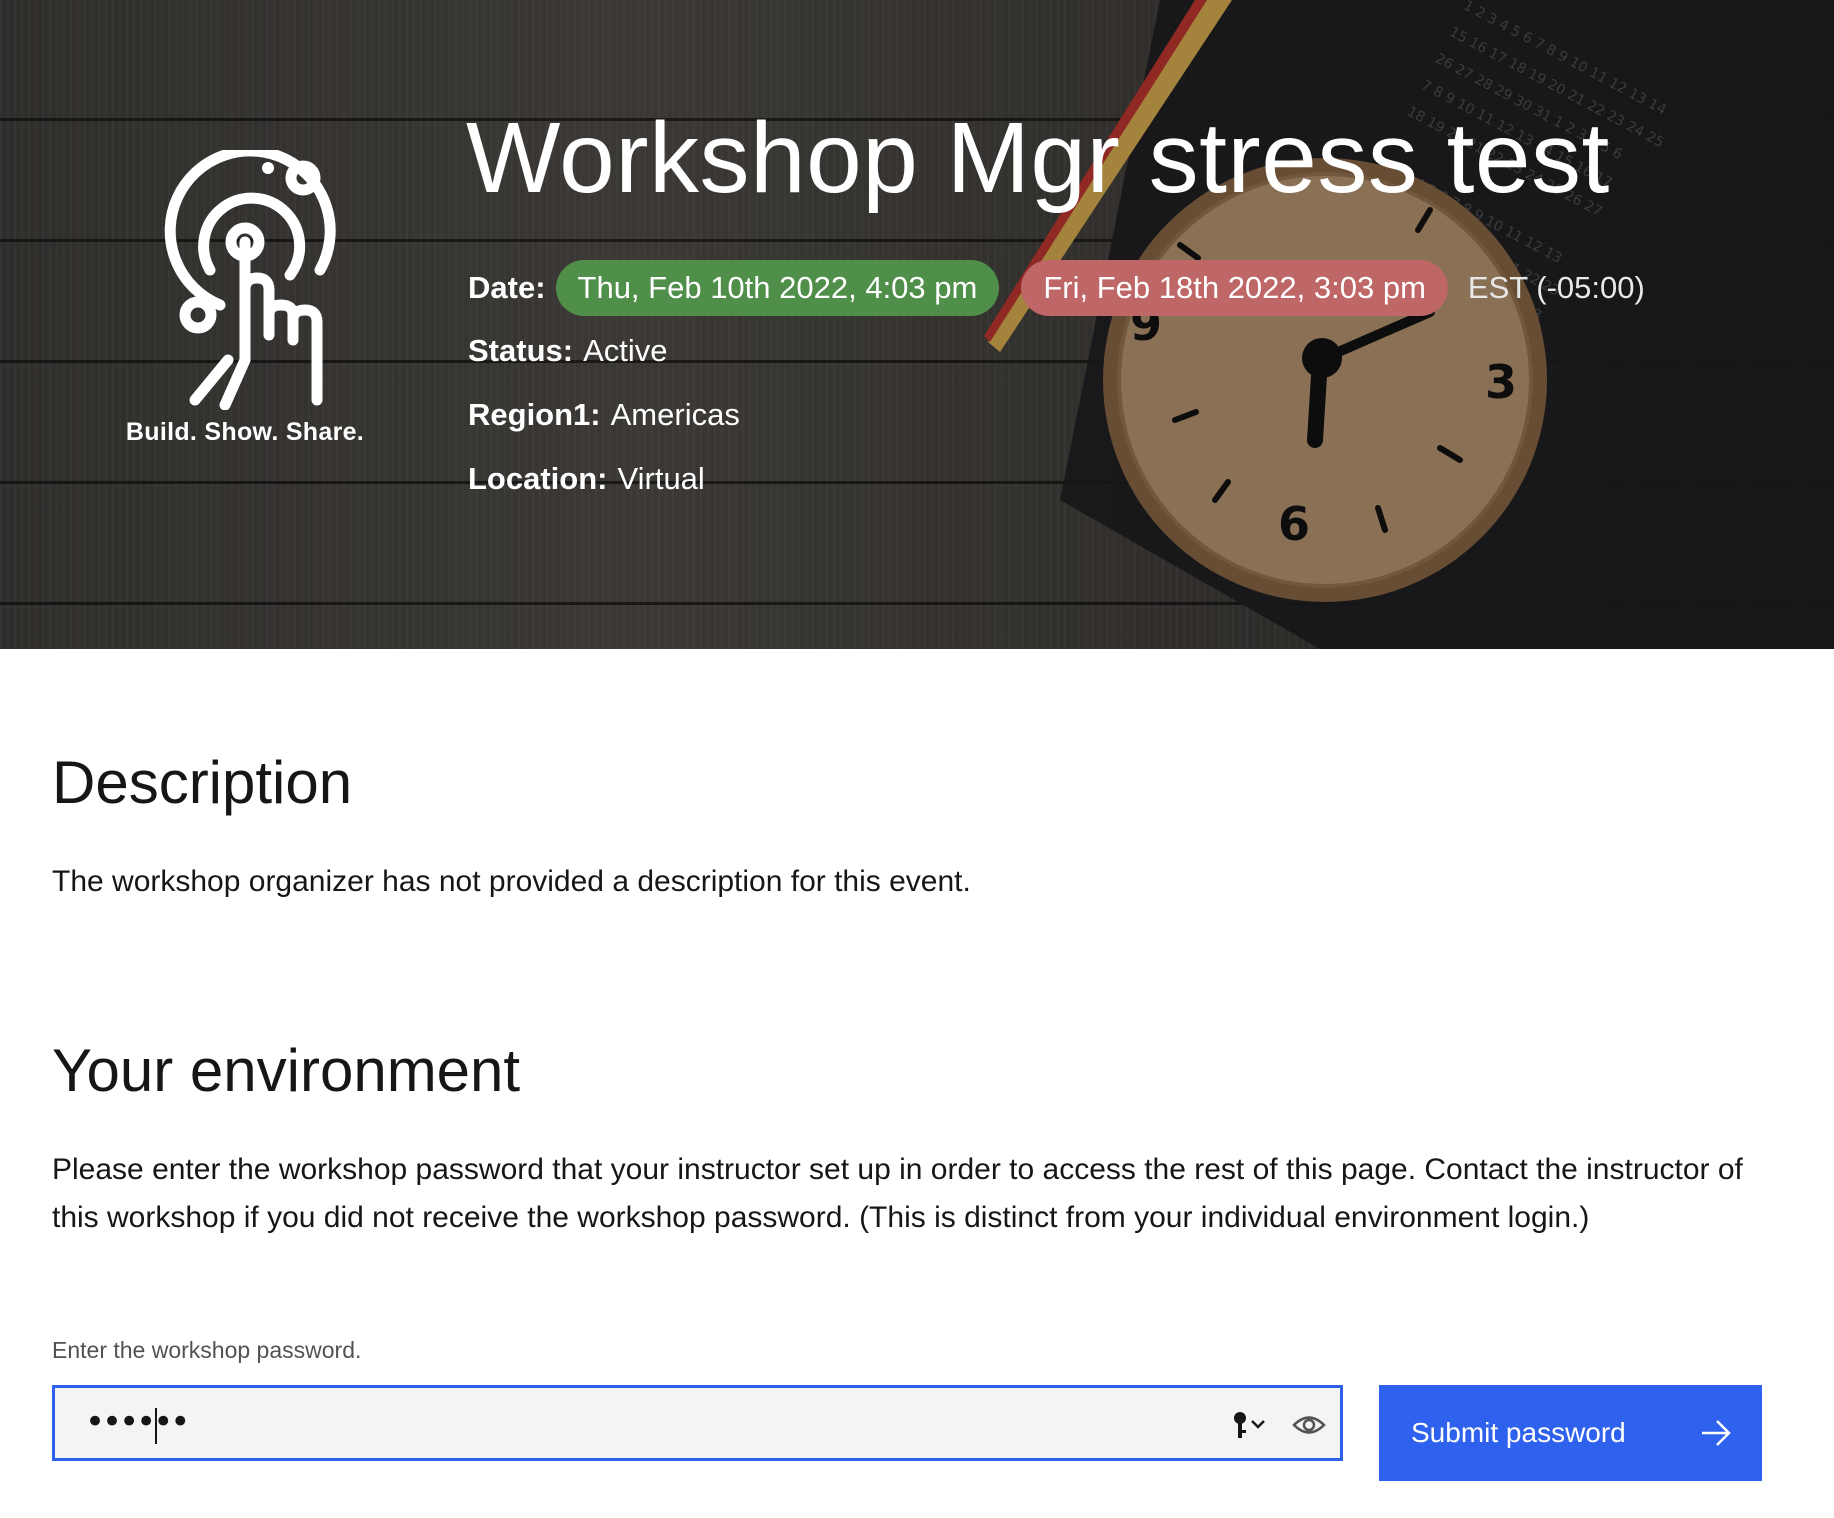 Image resolution: width=1834 pixels, height=1518 pixels. I want to click on workshop-title: Workshop Mgr stress test, so click(1038, 158).